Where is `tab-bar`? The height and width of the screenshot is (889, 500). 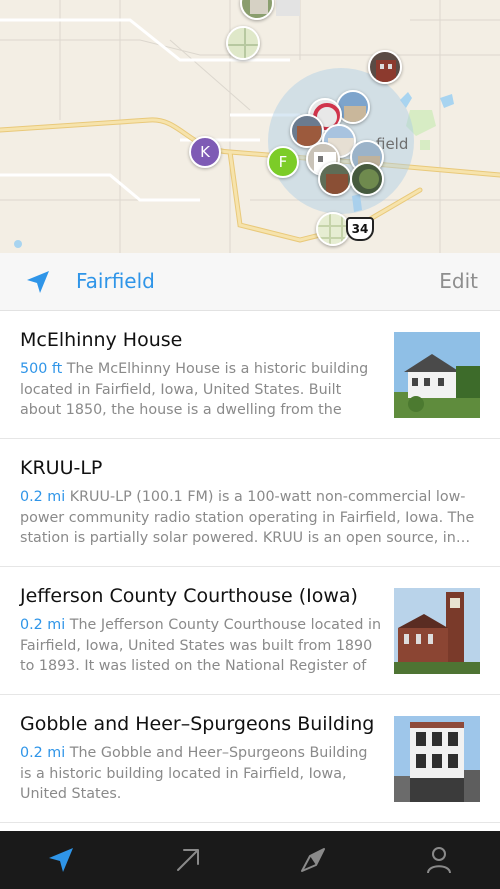
tab-bar is located at coordinates (250, 860).